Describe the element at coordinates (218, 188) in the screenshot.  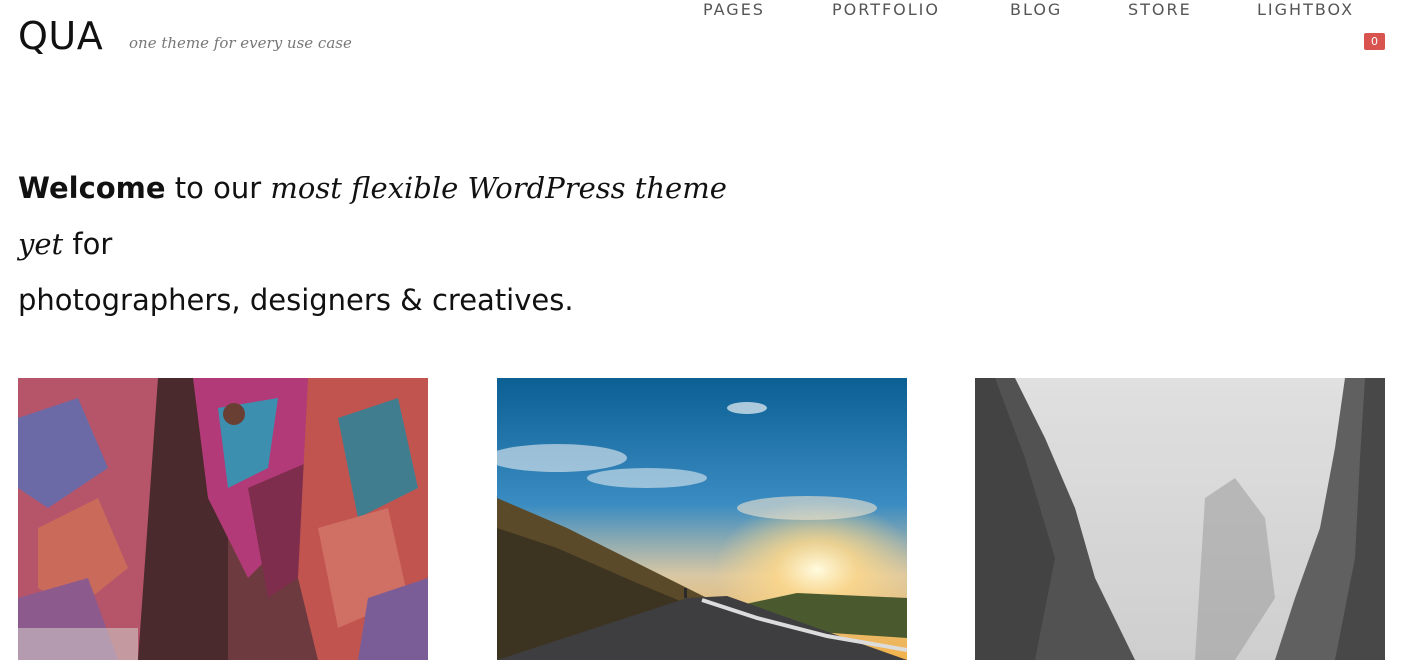
I see `hero-text-1: to our` at that location.